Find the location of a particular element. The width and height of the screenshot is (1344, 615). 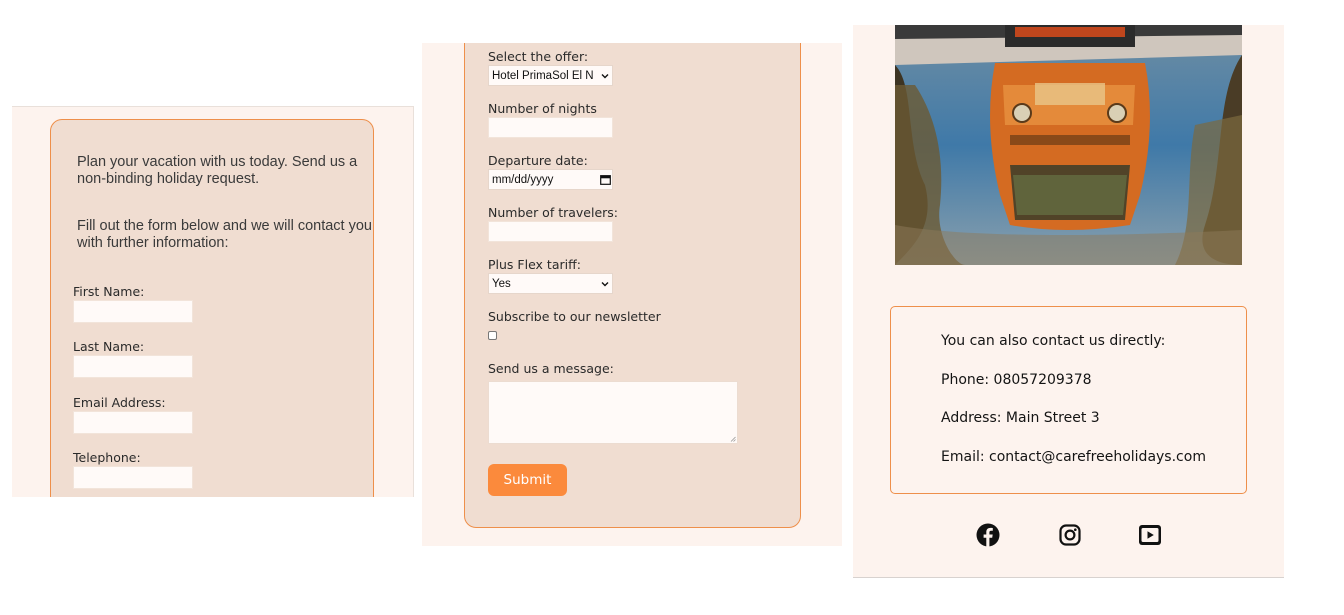

message-label: Send us a message: is located at coordinates (551, 368).